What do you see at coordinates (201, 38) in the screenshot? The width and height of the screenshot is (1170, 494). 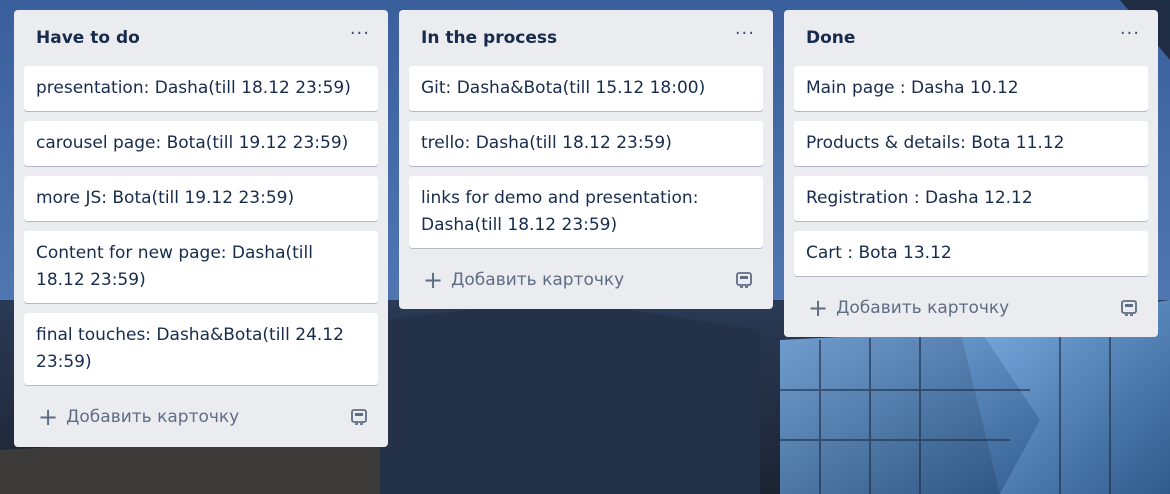 I see `list-header: Have to do ···` at bounding box center [201, 38].